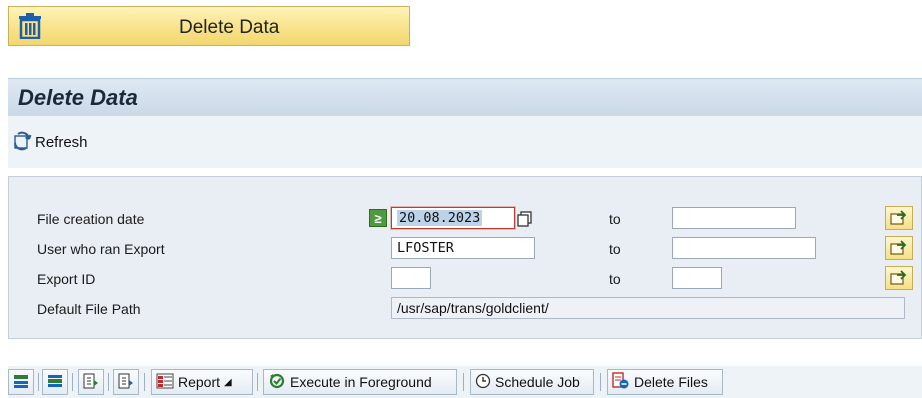 This screenshot has height=398, width=922. Describe the element at coordinates (277, 382) in the screenshot. I see `execute-icon` at that location.